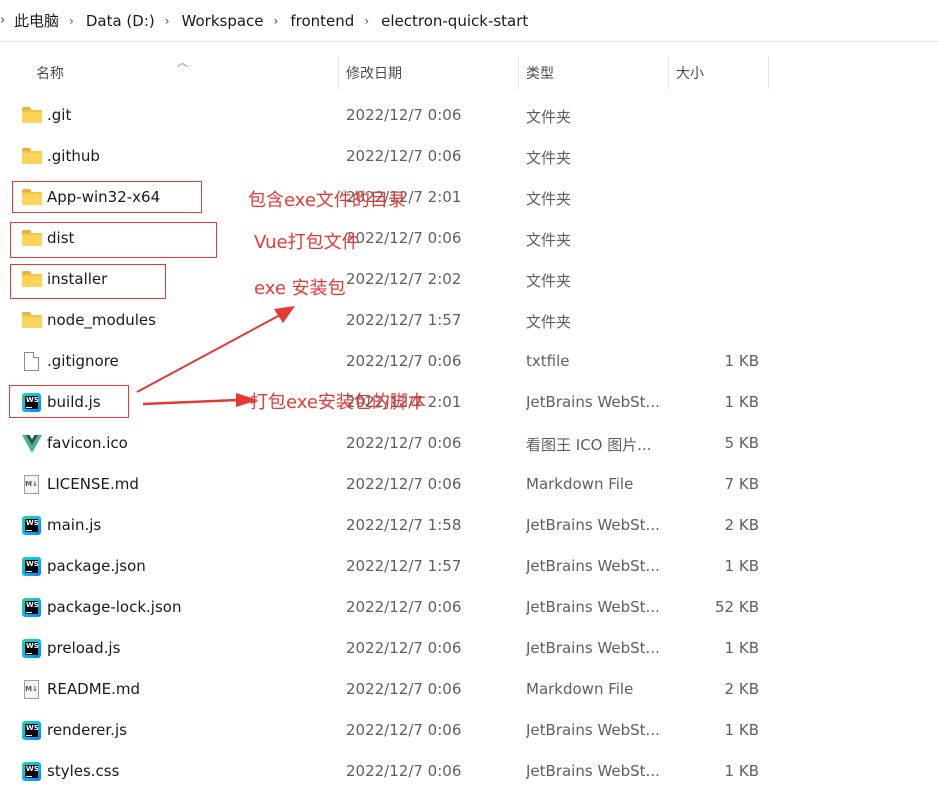 Image resolution: width=939 pixels, height=803 pixels. I want to click on annotation-arrows, so click(215, 356).